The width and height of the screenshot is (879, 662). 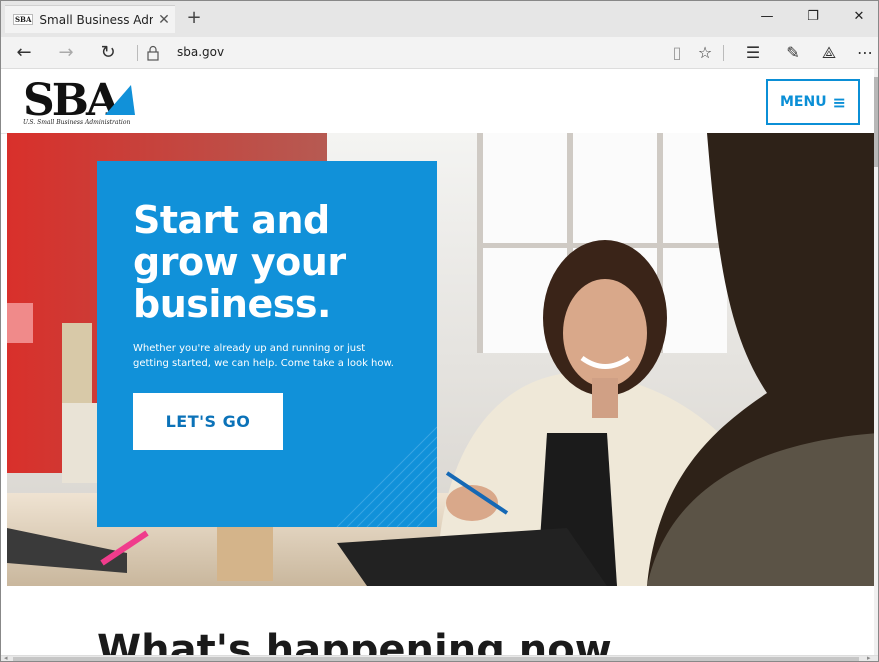 I want to click on logo-tagline: U.S. Small Business Administration, so click(x=77, y=122).